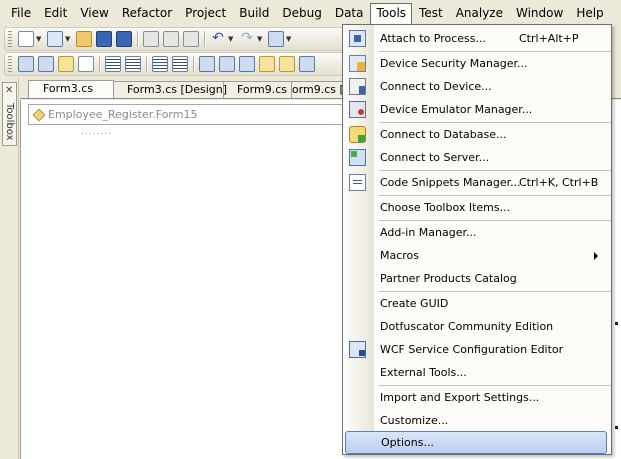 Image resolution: width=621 pixels, height=459 pixels. Describe the element at coordinates (124, 39) in the screenshot. I see `save-all-icon` at that location.